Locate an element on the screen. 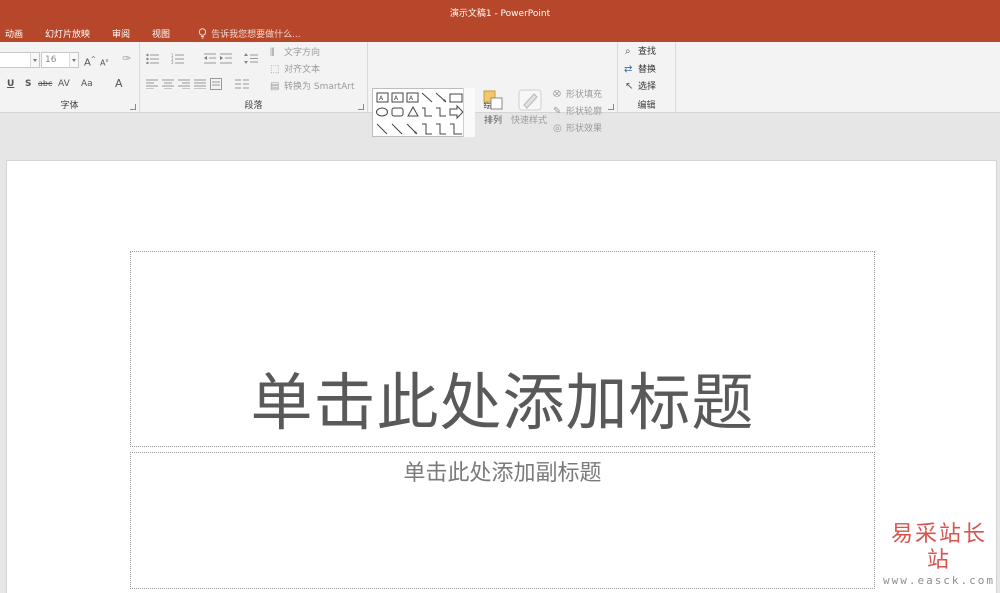 The image size is (1000, 593). paragraph-group: 123 ⫴ 文字方向 ⬚ 对齐文本 ▤ 转换为 SmartArt 段落 is located at coordinates (254, 77).